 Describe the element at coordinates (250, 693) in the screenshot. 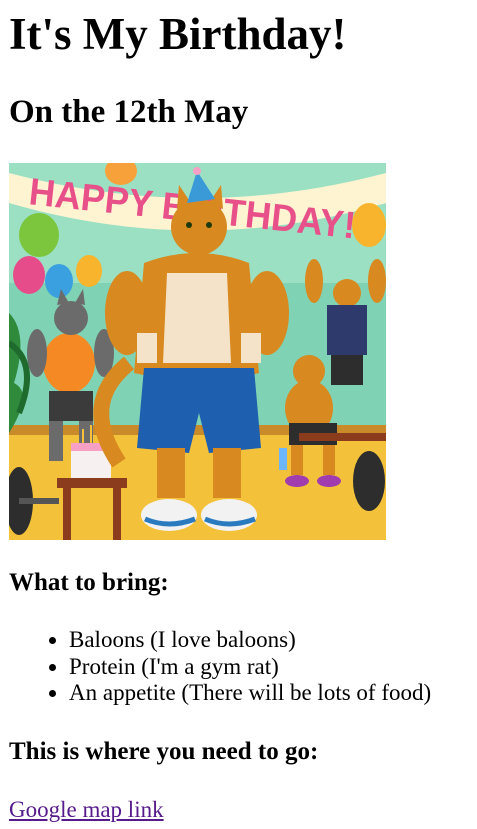

I see `list-item: An appetite (There will be lots of food)` at that location.